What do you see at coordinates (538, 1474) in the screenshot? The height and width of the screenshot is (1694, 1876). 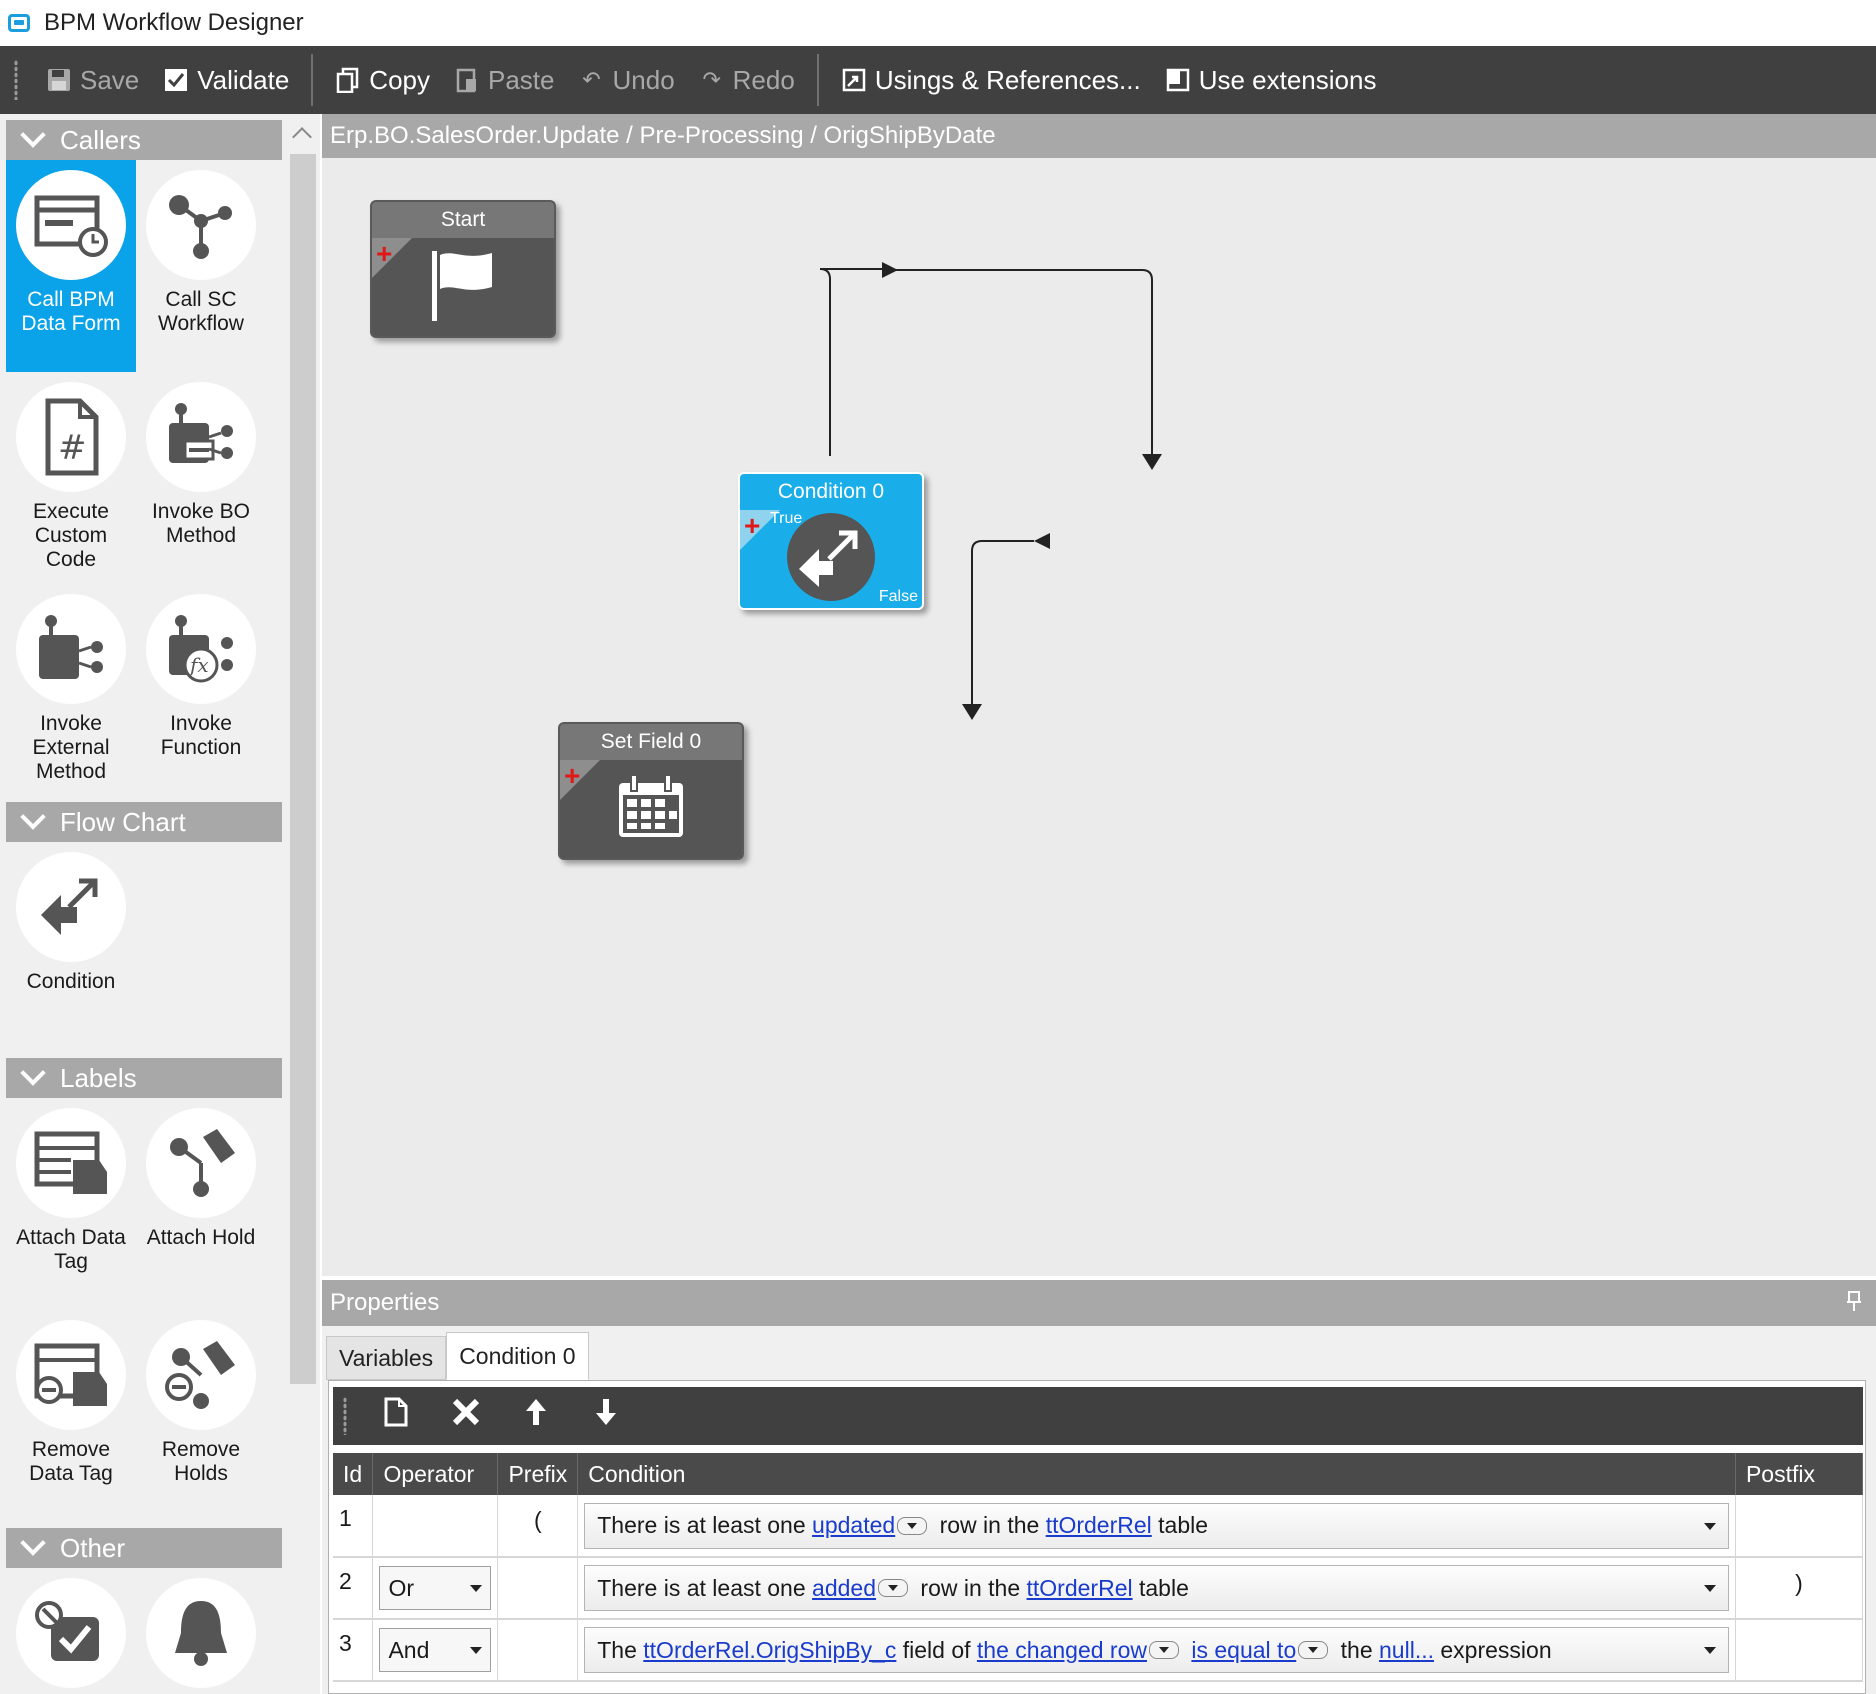 I see `column-header-prefix: Prefix` at bounding box center [538, 1474].